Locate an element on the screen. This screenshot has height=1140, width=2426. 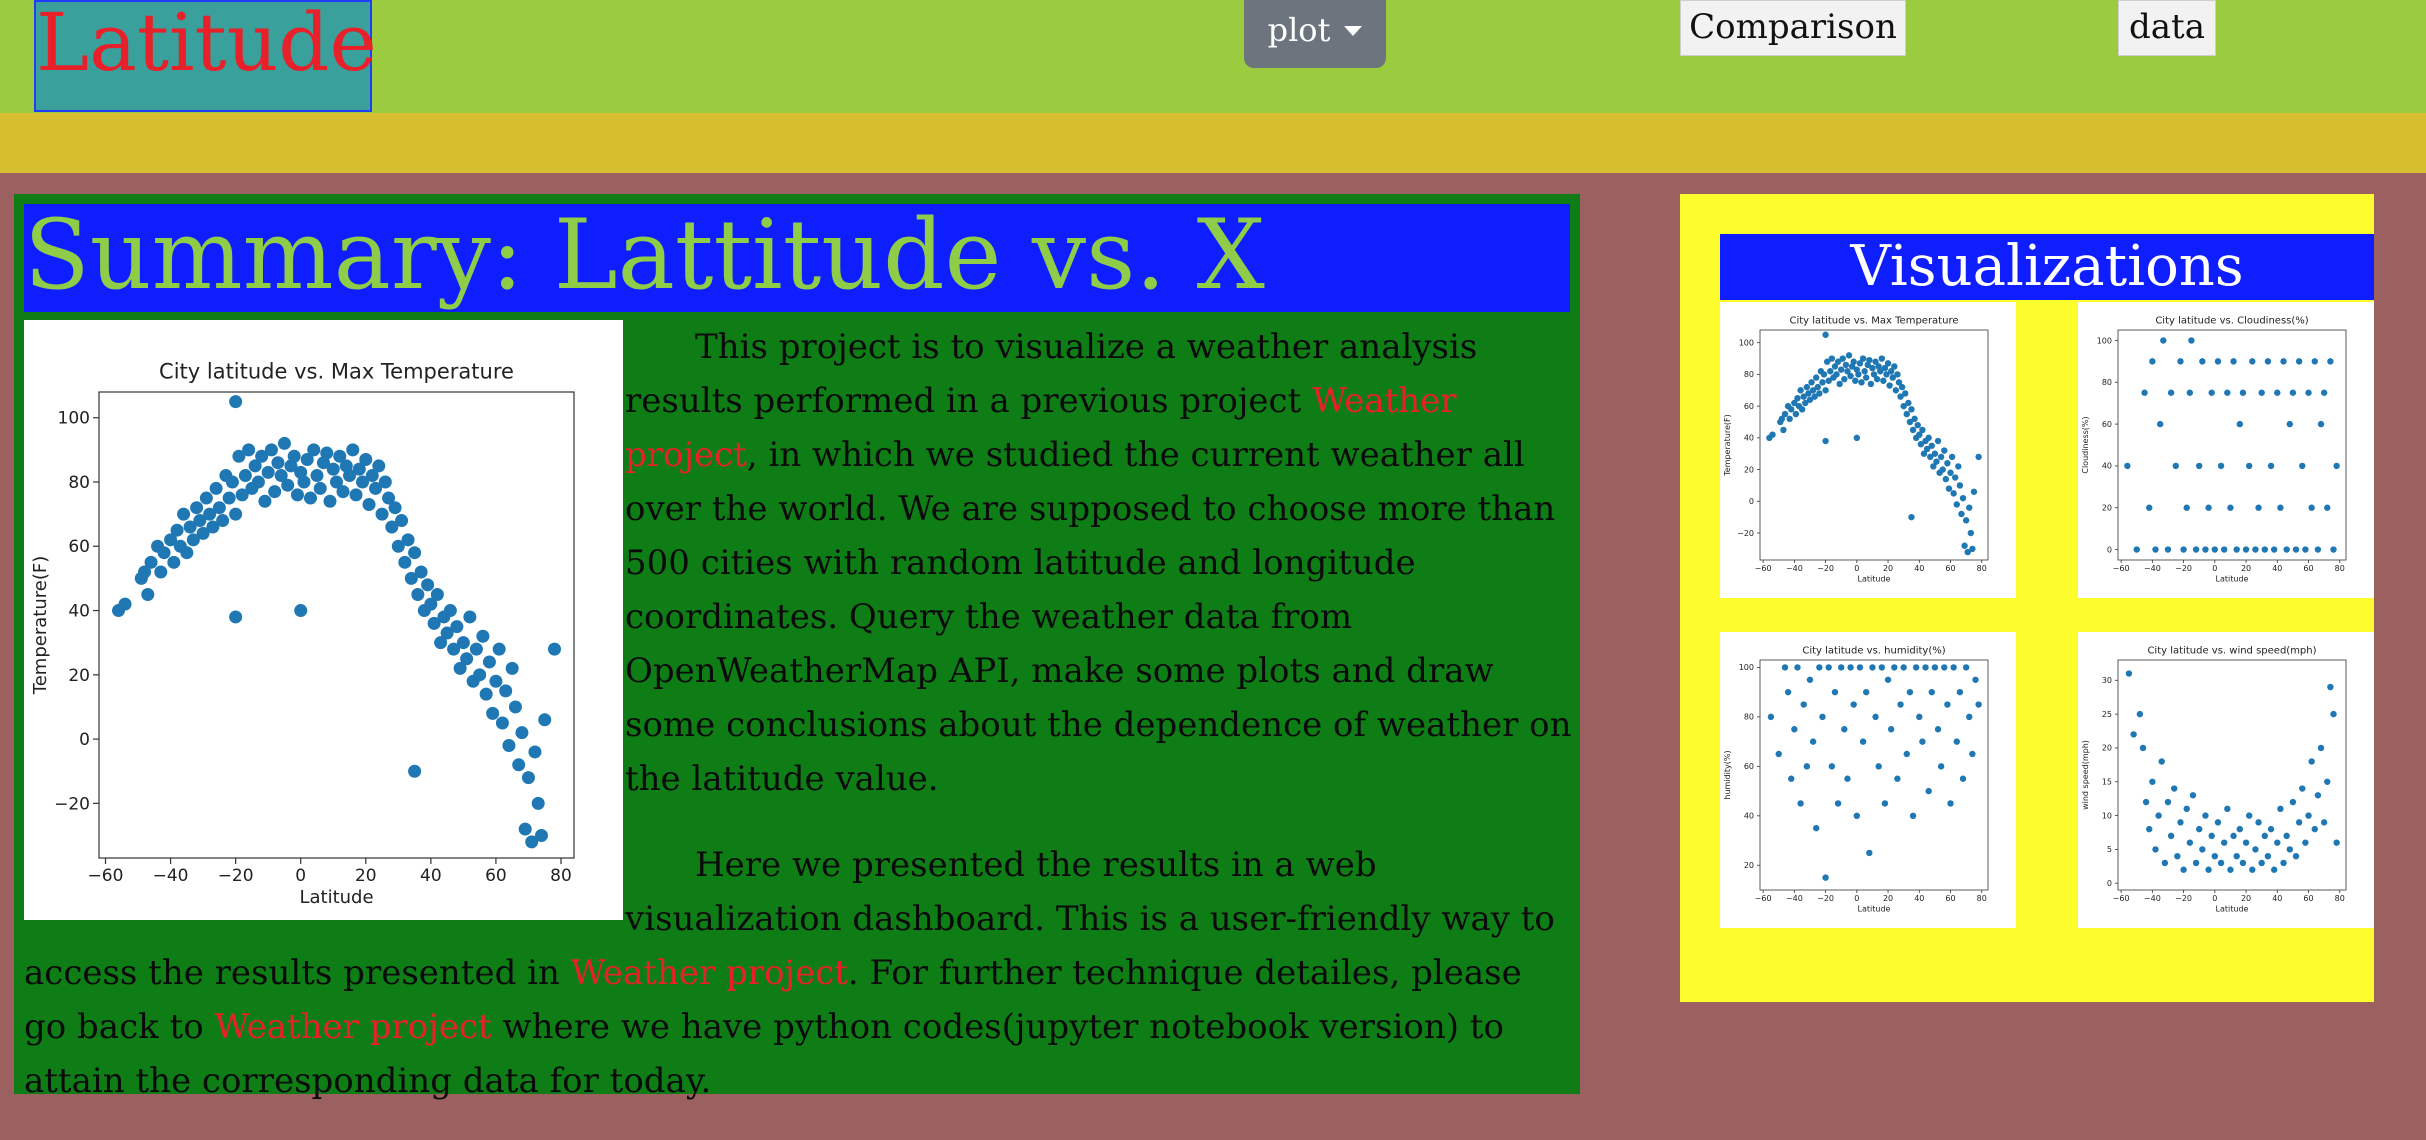
y-tick-label: 30 is located at coordinates (2107, 680).